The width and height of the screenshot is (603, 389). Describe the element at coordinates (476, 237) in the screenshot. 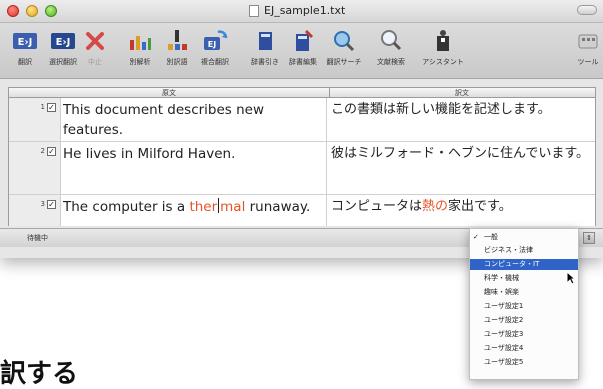

I see `checkmark-icon: ✓` at that location.